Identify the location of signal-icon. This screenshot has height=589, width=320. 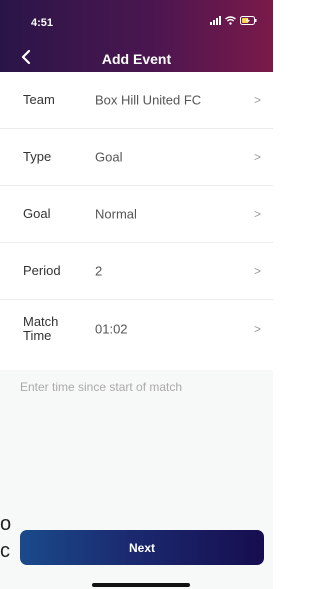
(215, 20).